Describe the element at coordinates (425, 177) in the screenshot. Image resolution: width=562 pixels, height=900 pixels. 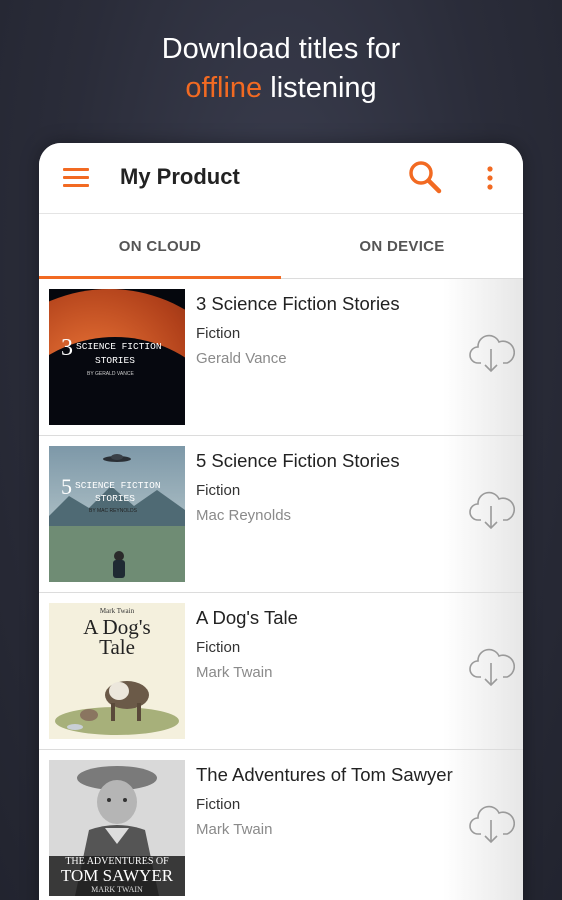
I see `search-icon` at that location.